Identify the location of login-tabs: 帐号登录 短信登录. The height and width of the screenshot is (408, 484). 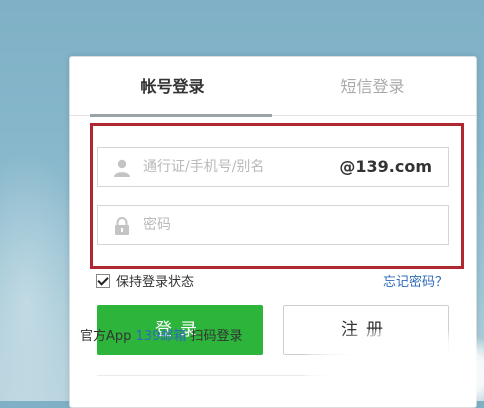
(273, 87).